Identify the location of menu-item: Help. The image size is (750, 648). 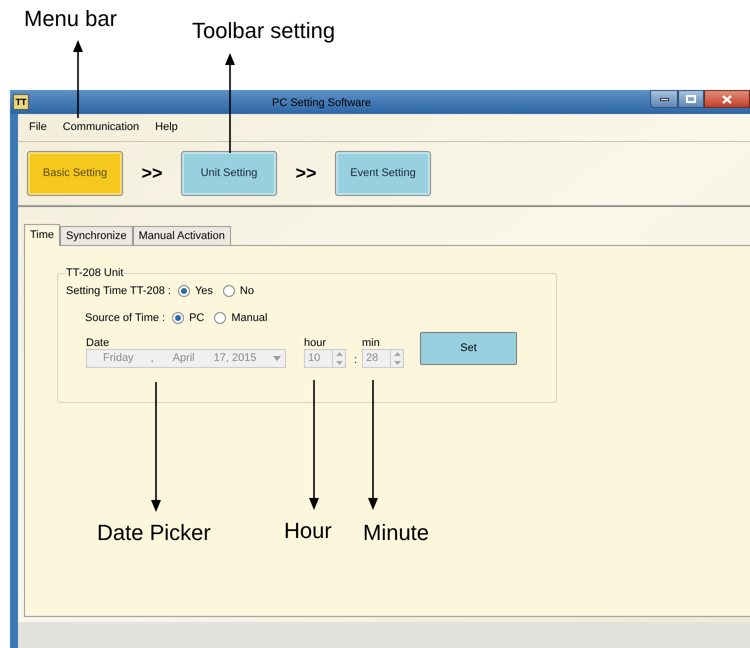
(166, 127).